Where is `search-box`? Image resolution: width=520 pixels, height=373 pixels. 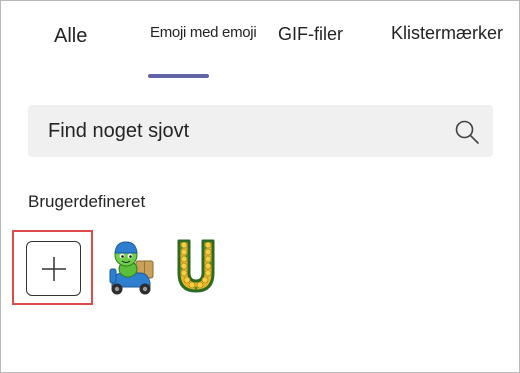 search-box is located at coordinates (260, 131).